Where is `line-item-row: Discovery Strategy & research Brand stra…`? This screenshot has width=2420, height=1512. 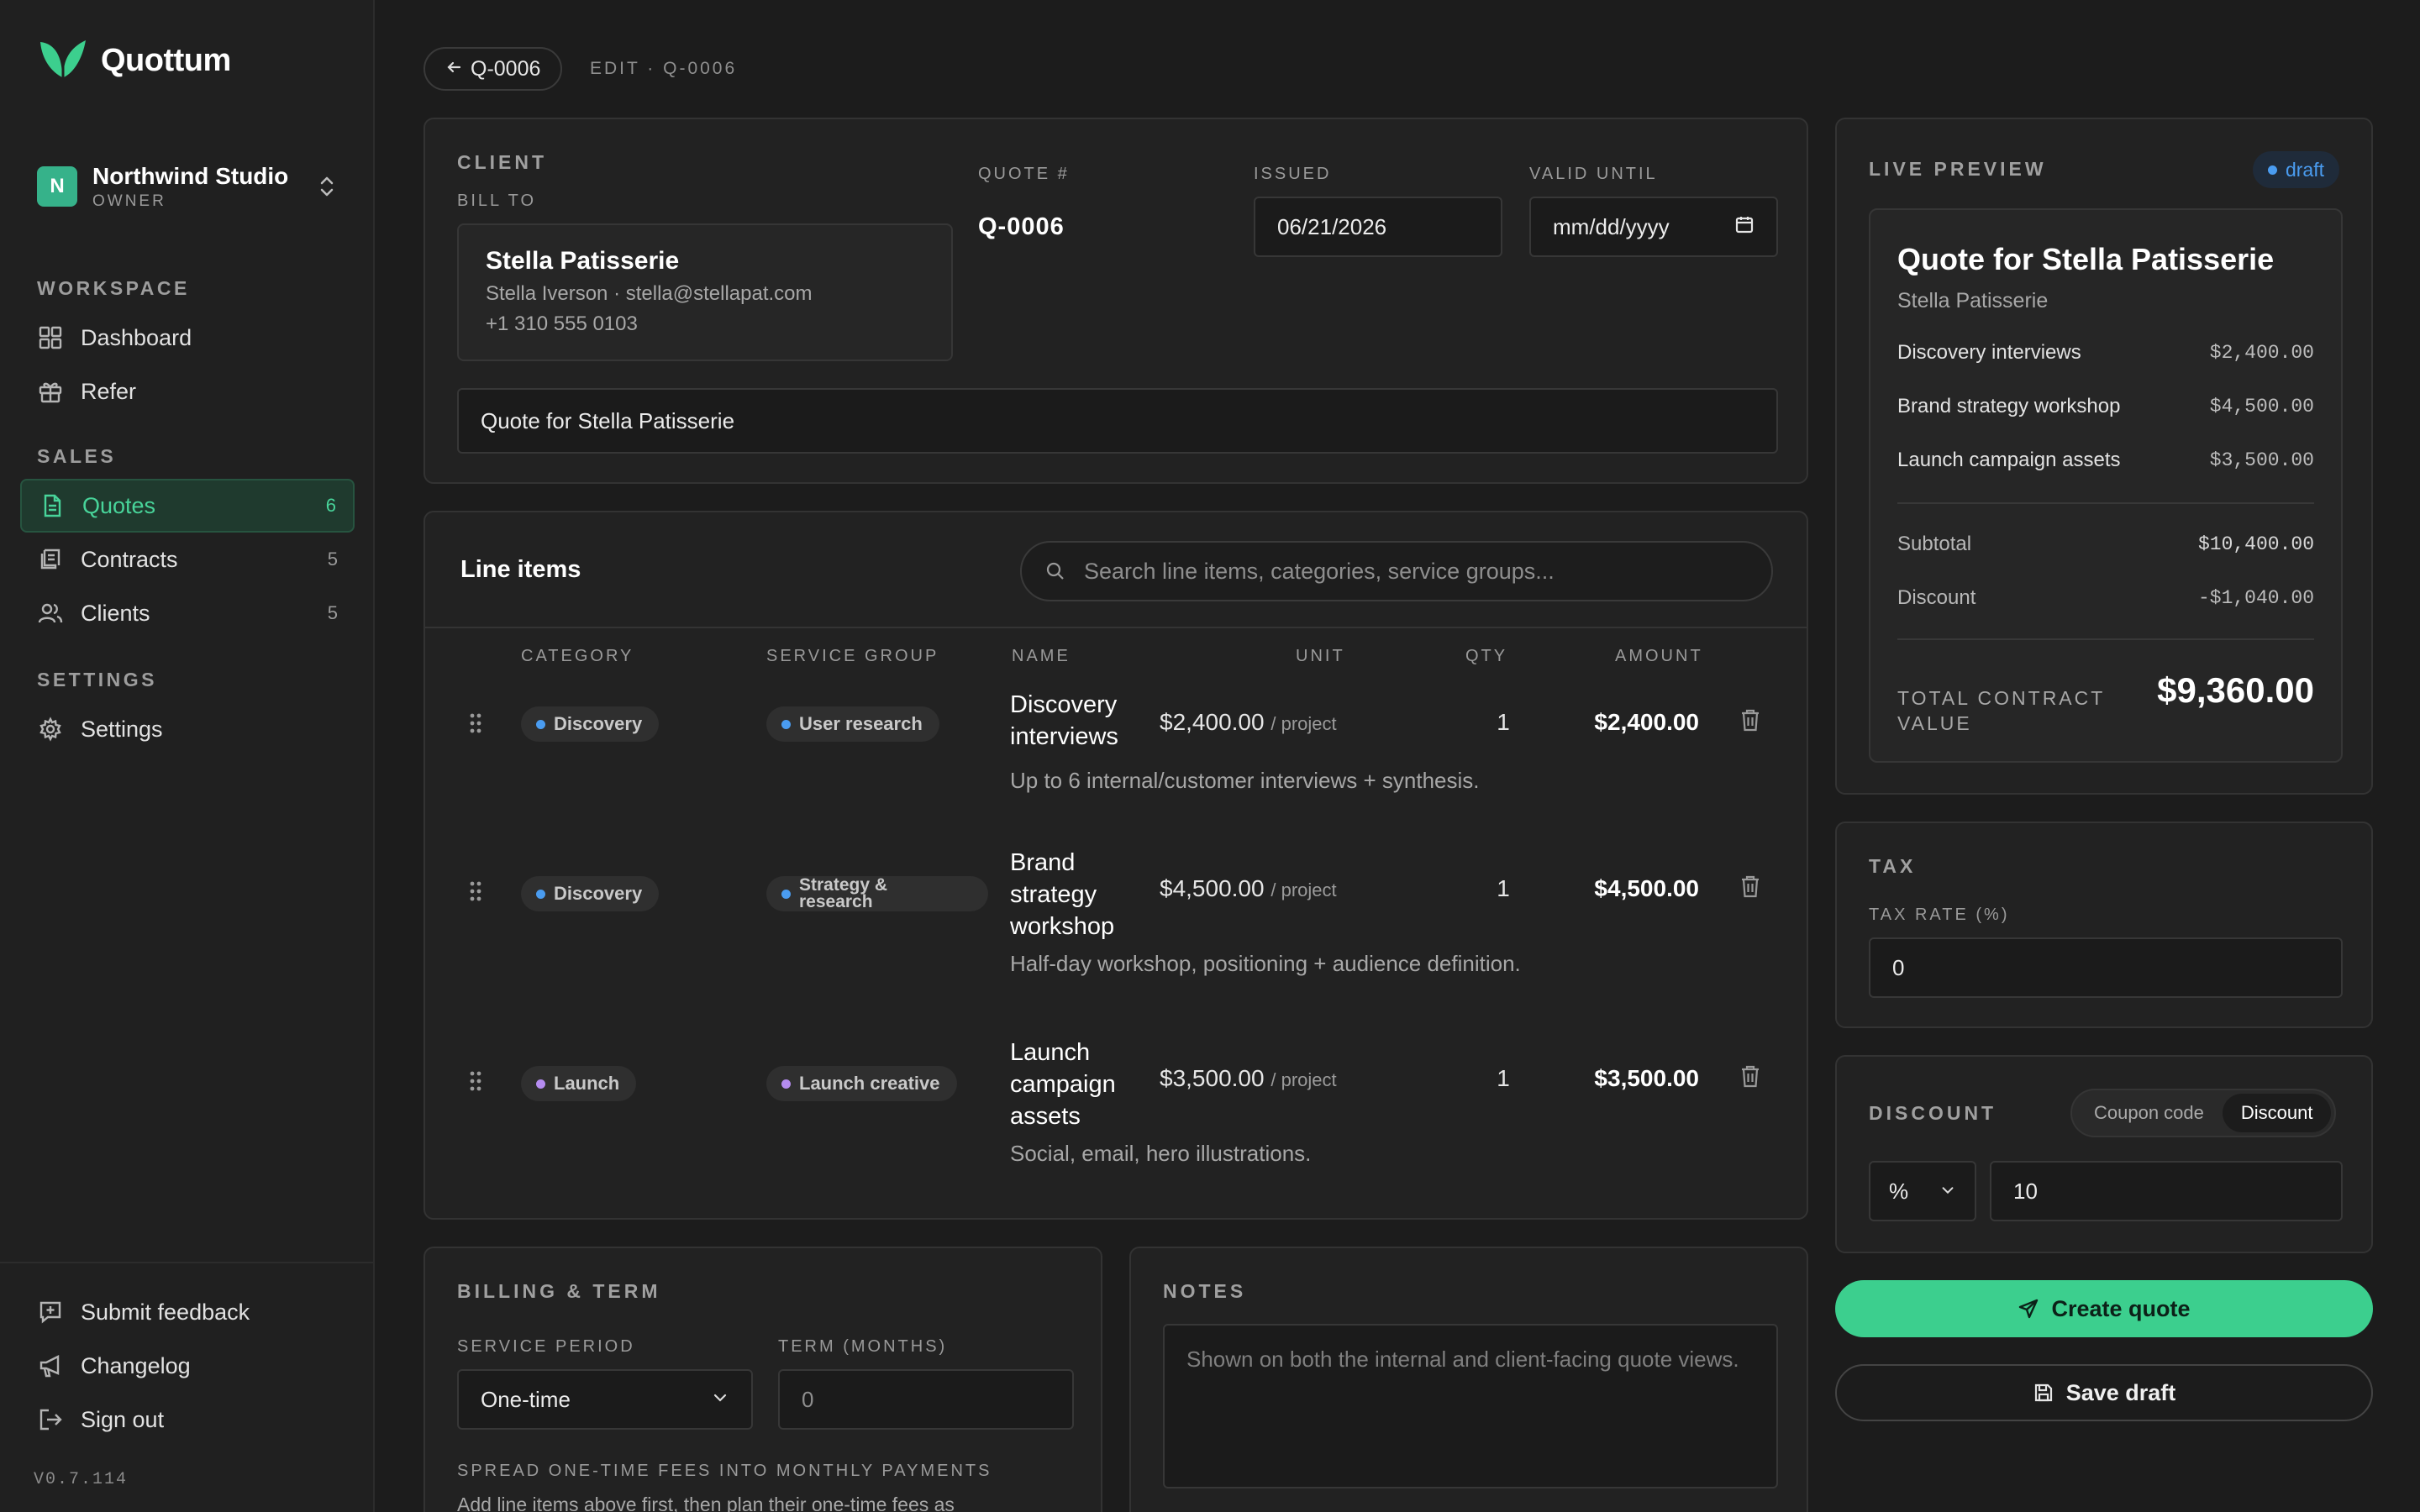 line-item-row: Discovery Strategy & research Brand stra… is located at coordinates (1116, 939).